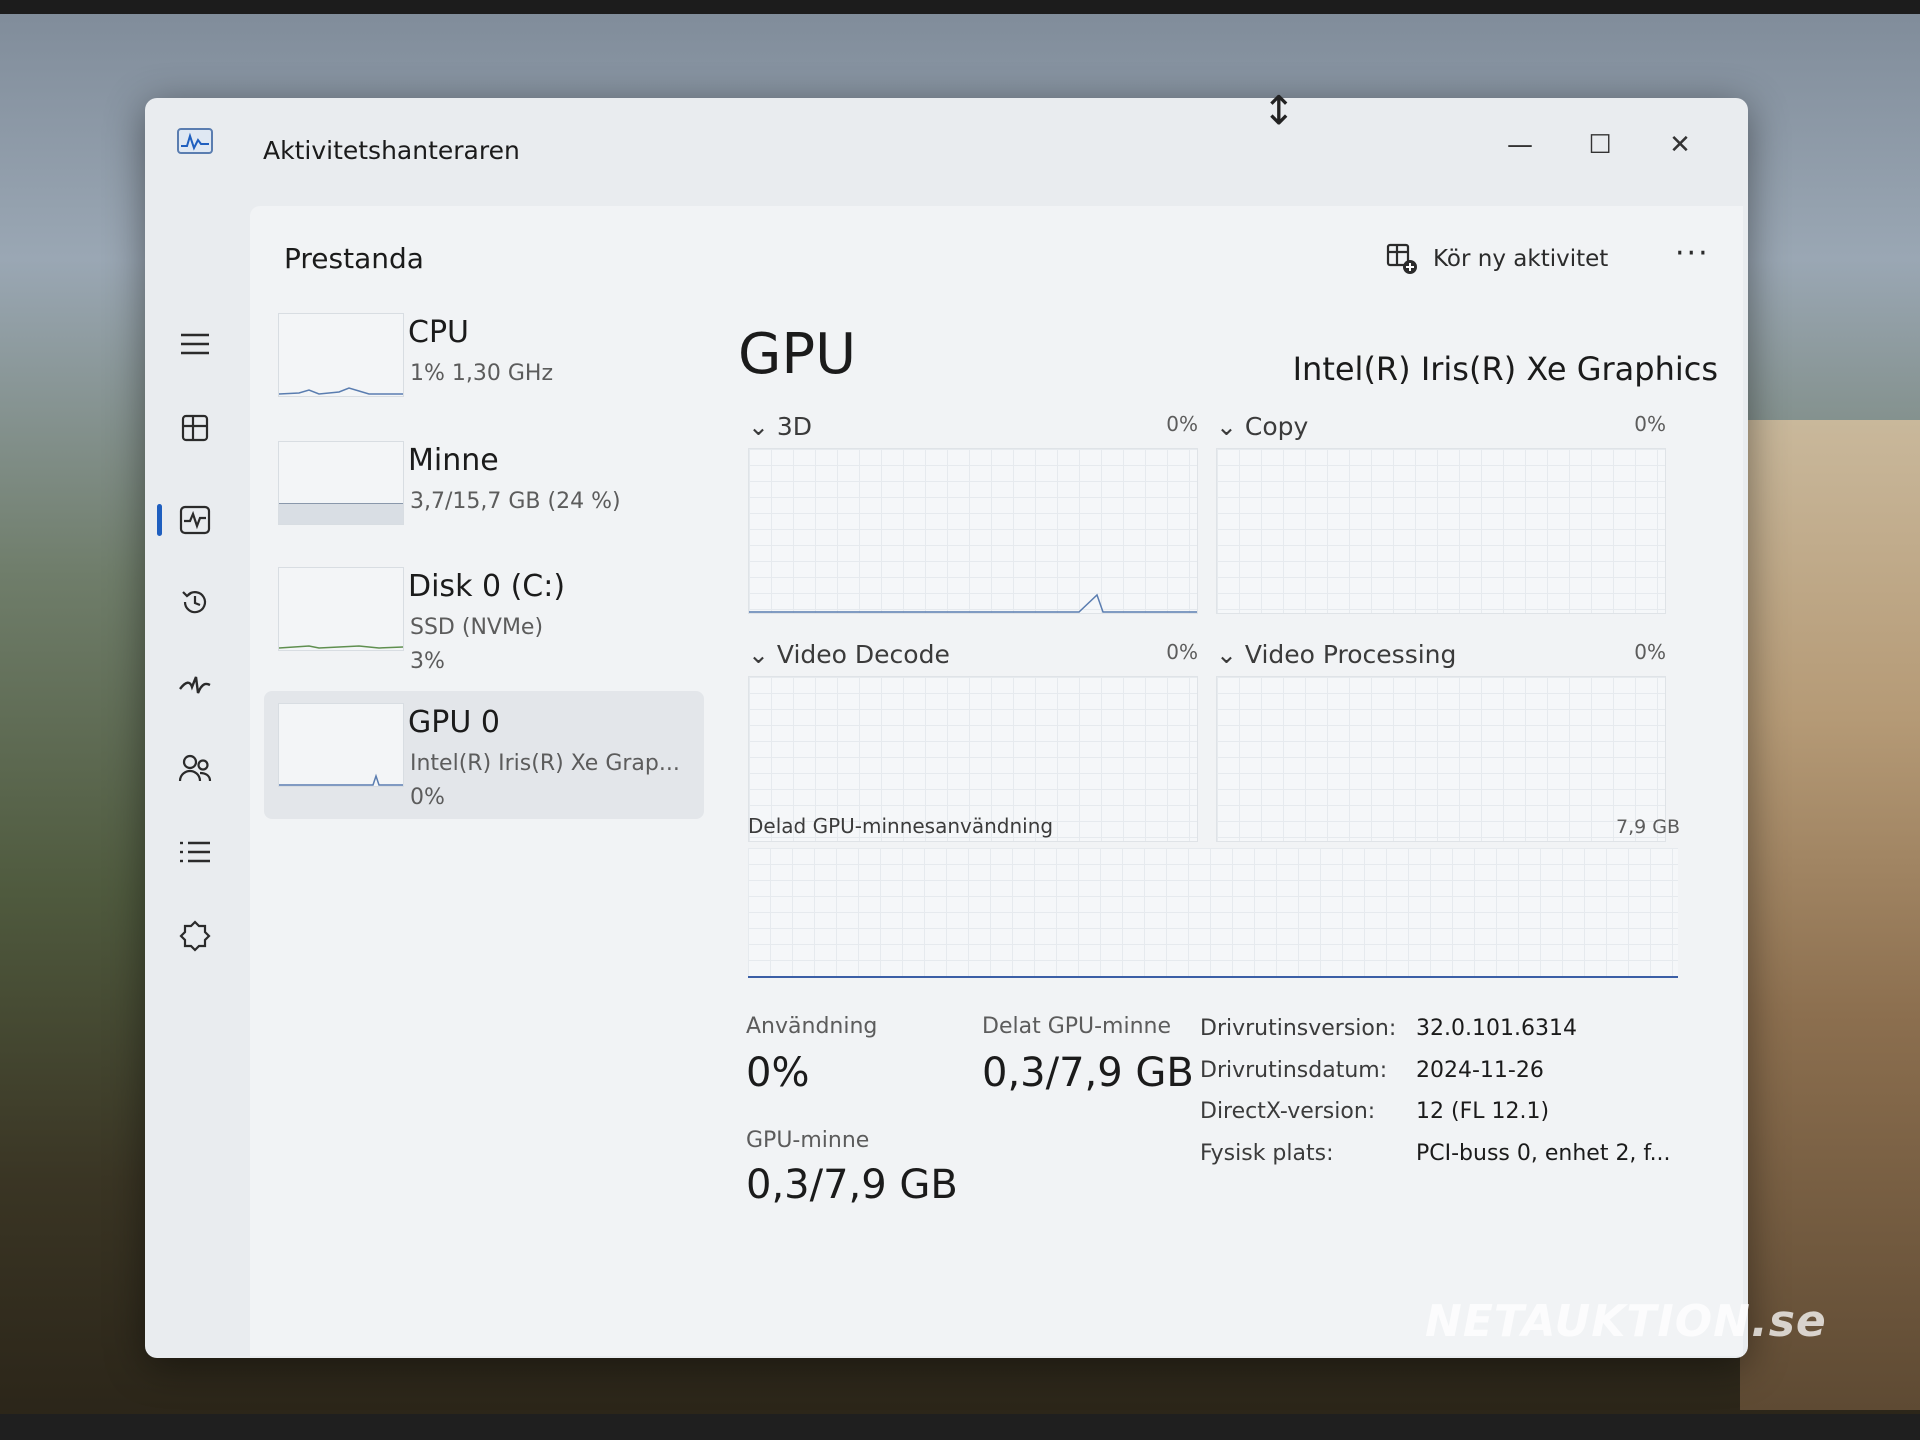  What do you see at coordinates (341, 355) in the screenshot?
I see `cpu-sparkline` at bounding box center [341, 355].